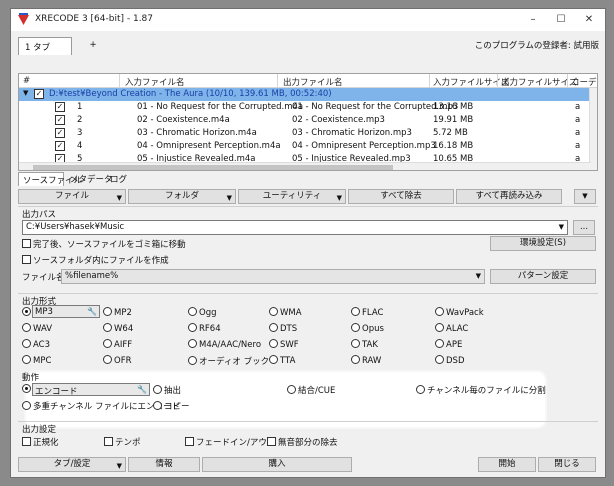 The image size is (614, 486). I want to click on format-radio: OFR, so click(117, 360).